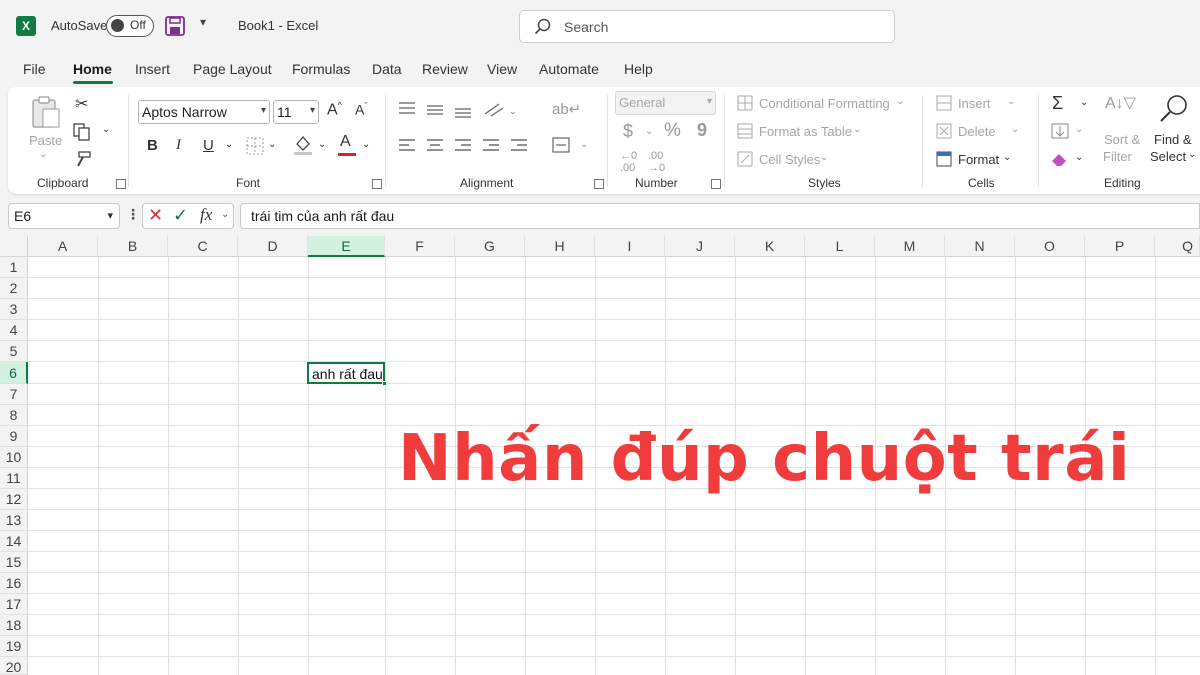  I want to click on tab-help: Help, so click(638, 69).